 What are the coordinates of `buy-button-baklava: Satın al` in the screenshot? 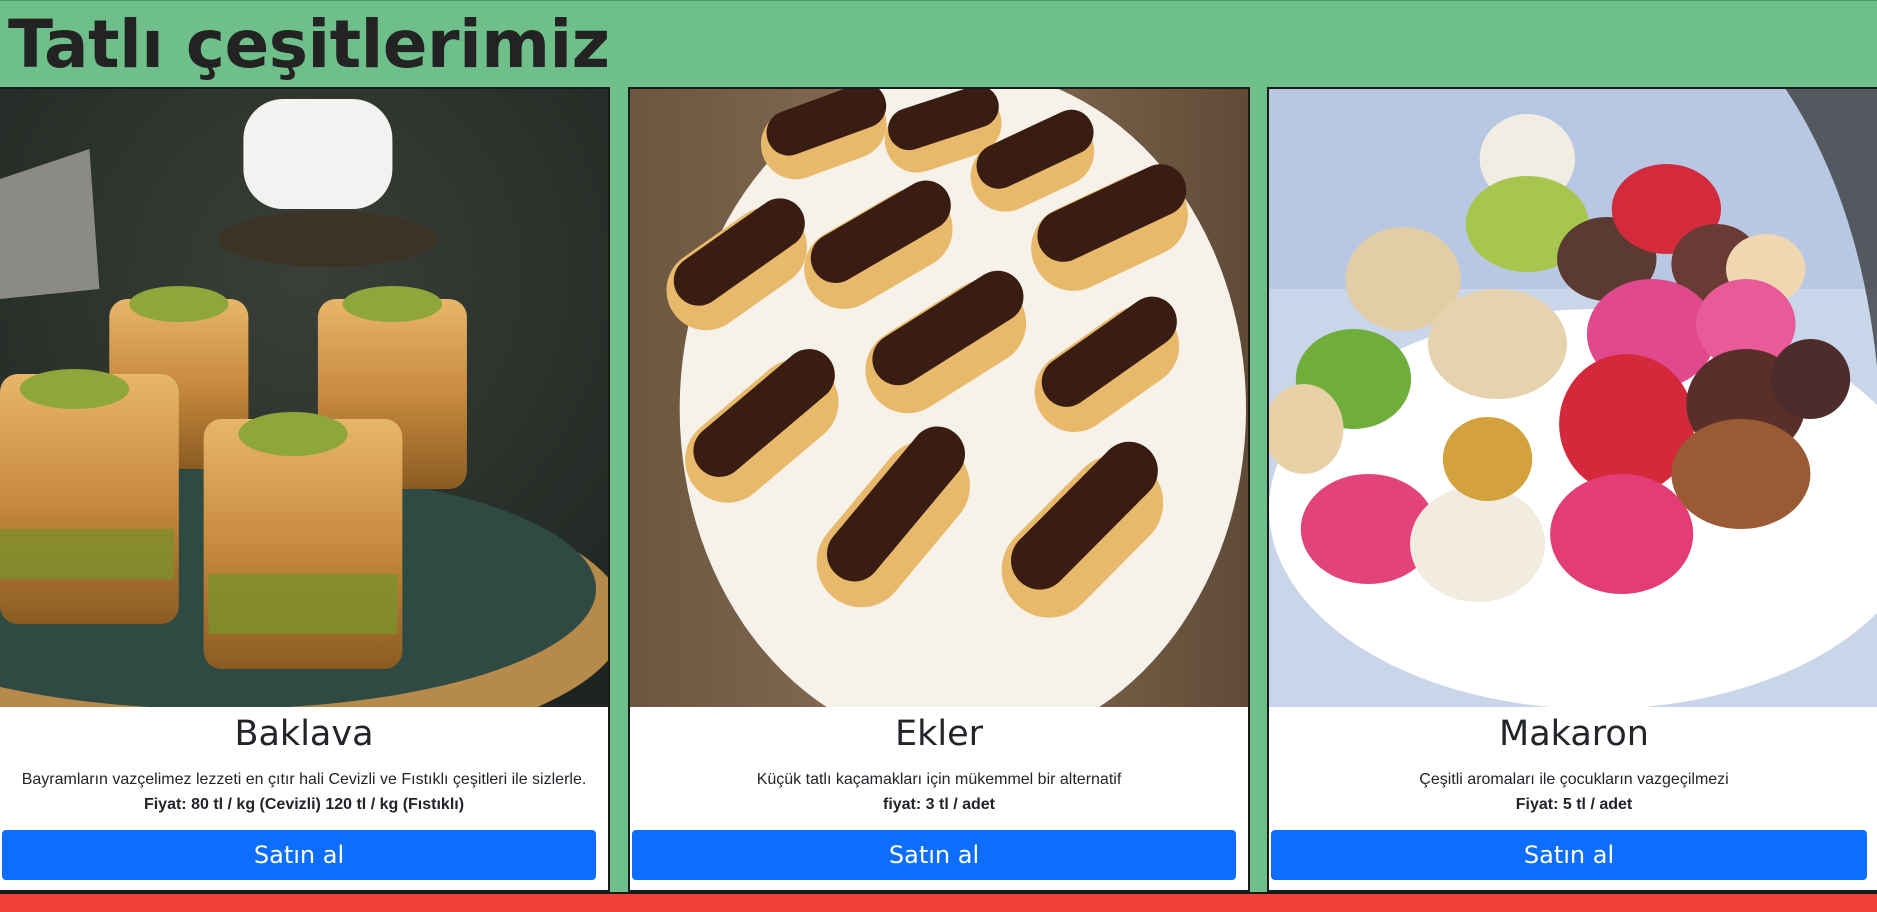 It's located at (299, 855).